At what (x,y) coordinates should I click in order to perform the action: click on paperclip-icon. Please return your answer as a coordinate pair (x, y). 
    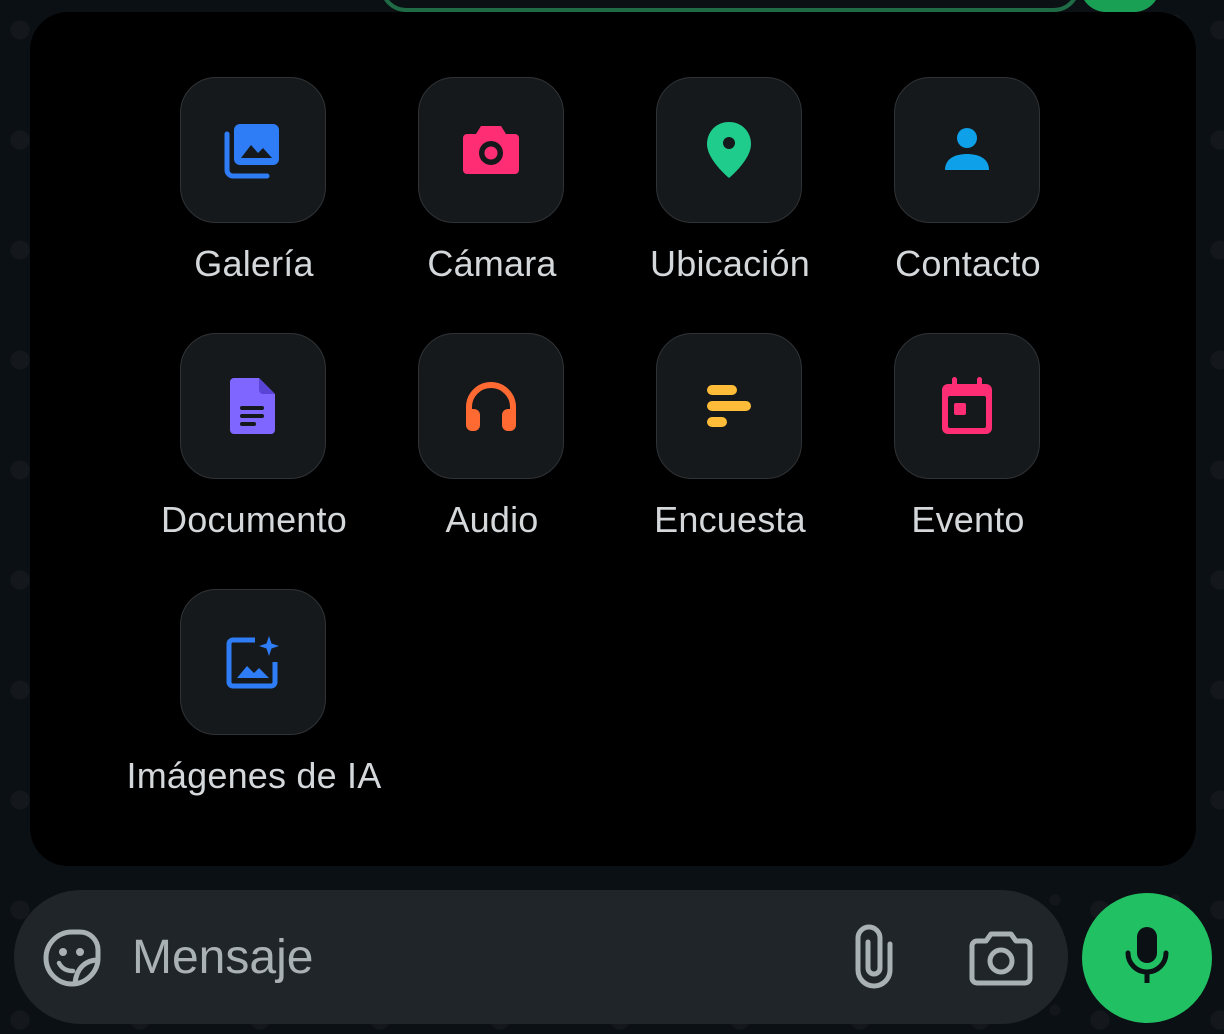
    Looking at the image, I should click on (874, 957).